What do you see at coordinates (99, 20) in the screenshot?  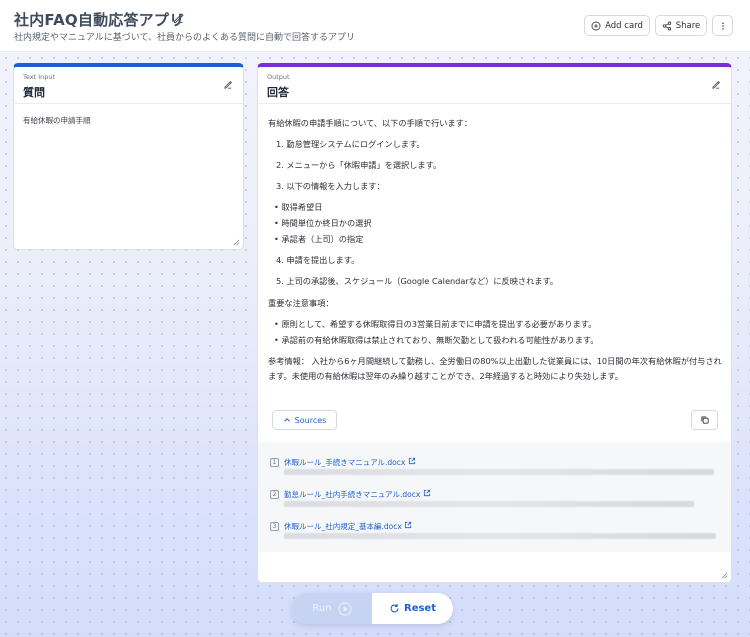 I see `app-title: 社内FAQ自動応答アプリ` at bounding box center [99, 20].